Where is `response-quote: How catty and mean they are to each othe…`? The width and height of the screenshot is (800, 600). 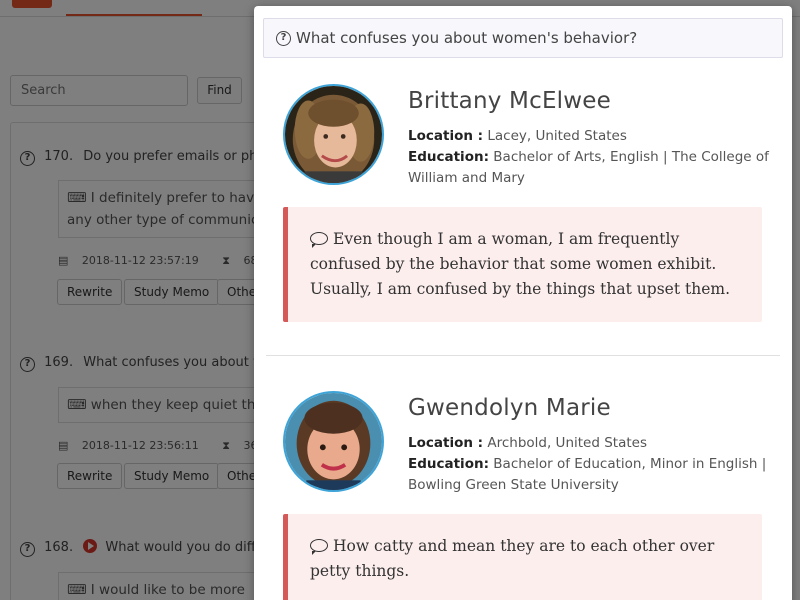
response-quote: How catty and mean they are to each othe… is located at coordinates (522, 557).